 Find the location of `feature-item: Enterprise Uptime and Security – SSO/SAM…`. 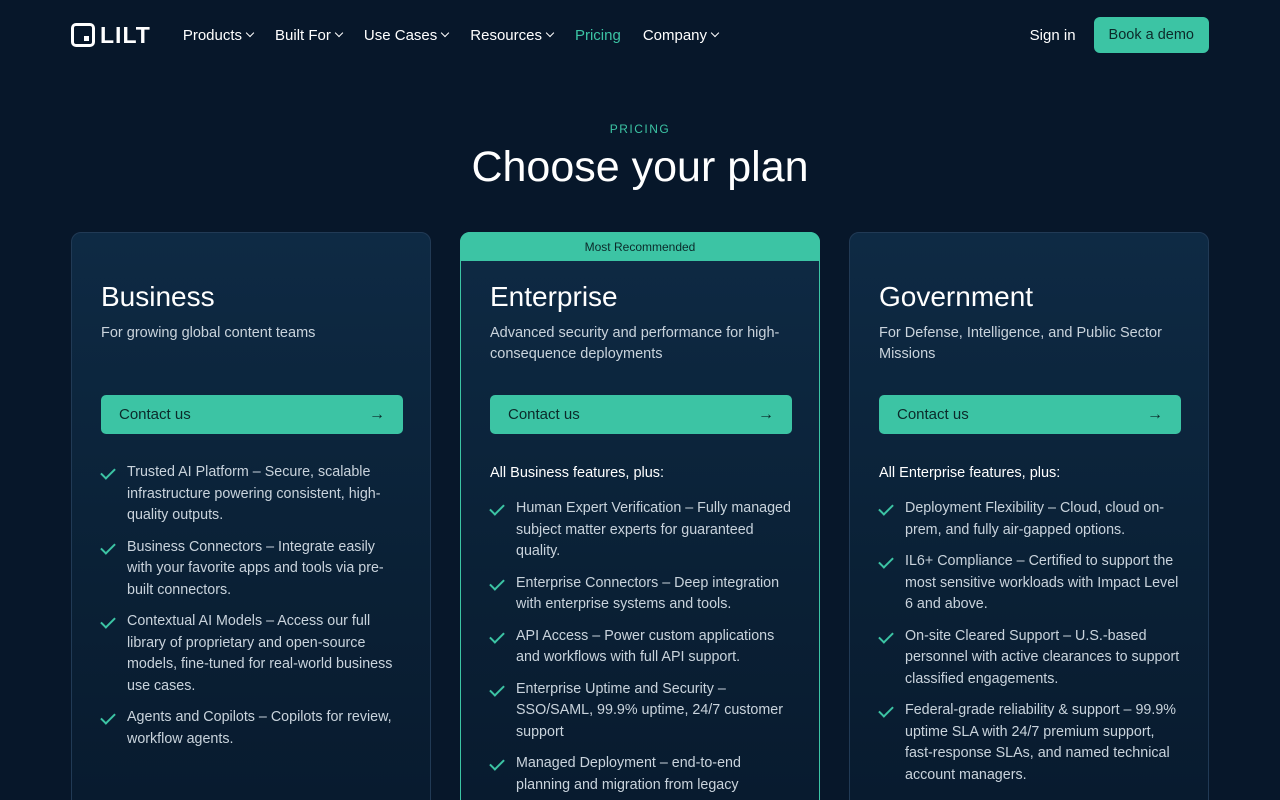

feature-item: Enterprise Uptime and Security – SSO/SAM… is located at coordinates (640, 711).